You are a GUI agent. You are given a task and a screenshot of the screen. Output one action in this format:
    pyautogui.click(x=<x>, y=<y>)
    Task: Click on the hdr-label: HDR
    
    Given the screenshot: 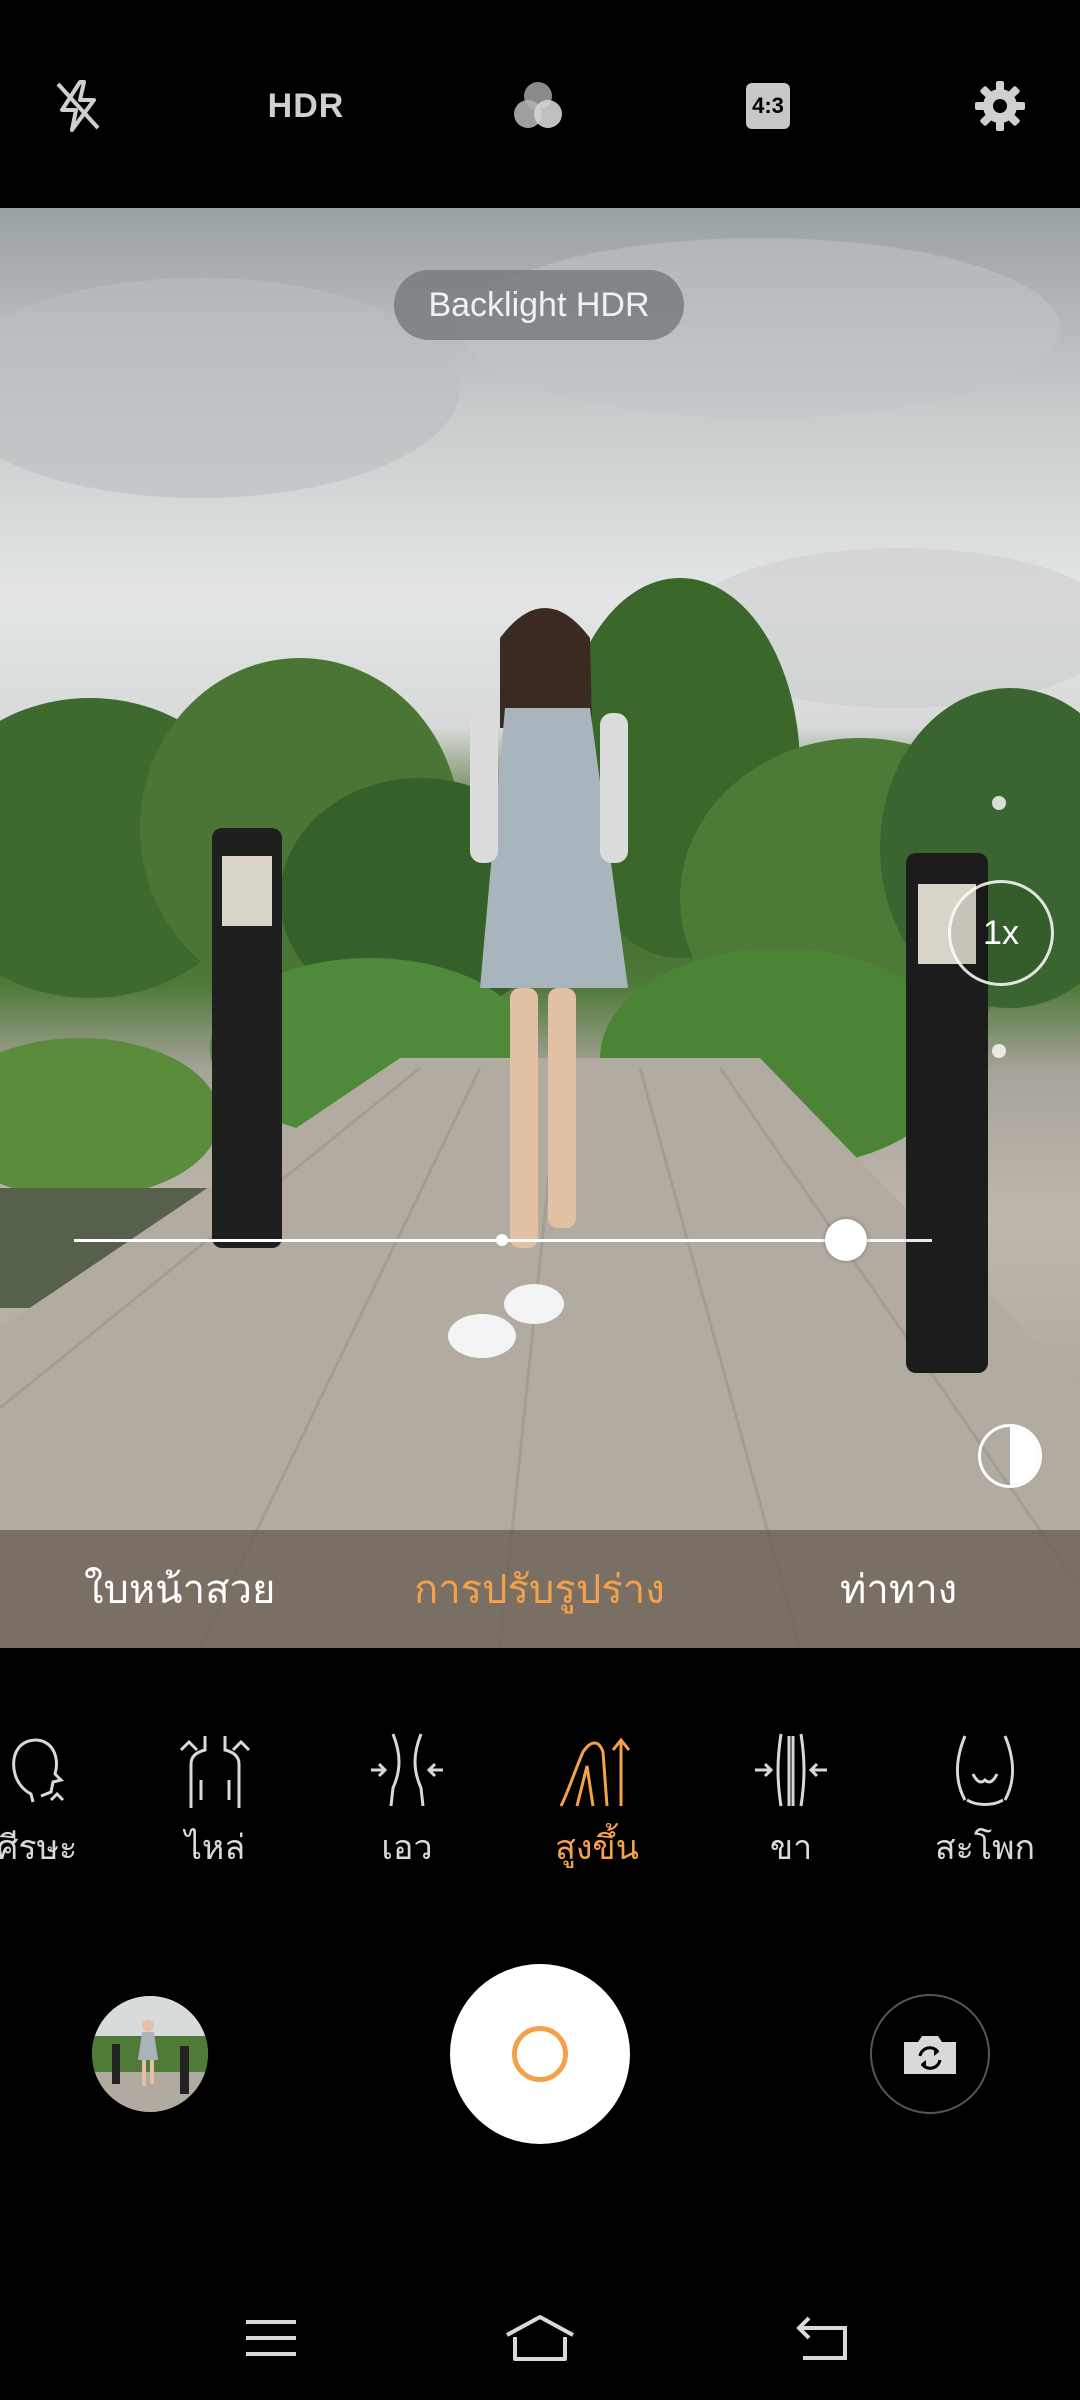 What is the action you would take?
    pyautogui.click(x=306, y=105)
    